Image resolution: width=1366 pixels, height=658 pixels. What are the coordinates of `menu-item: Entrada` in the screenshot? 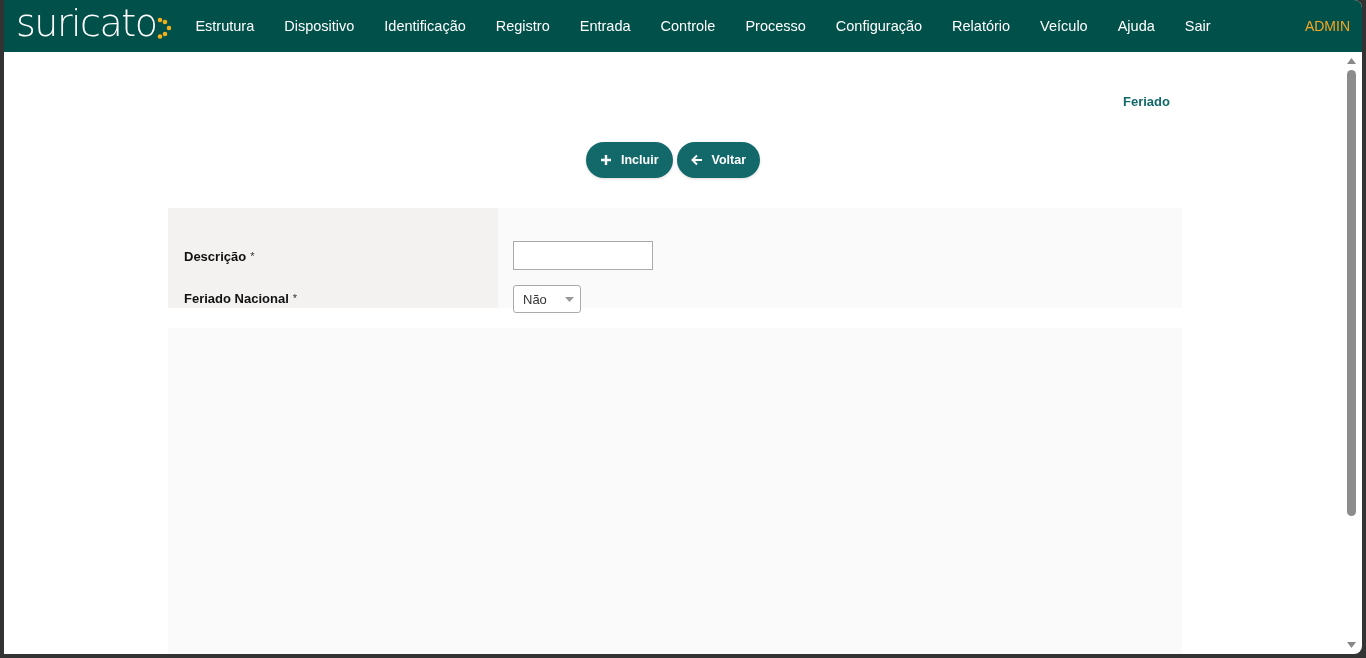 It's located at (605, 26).